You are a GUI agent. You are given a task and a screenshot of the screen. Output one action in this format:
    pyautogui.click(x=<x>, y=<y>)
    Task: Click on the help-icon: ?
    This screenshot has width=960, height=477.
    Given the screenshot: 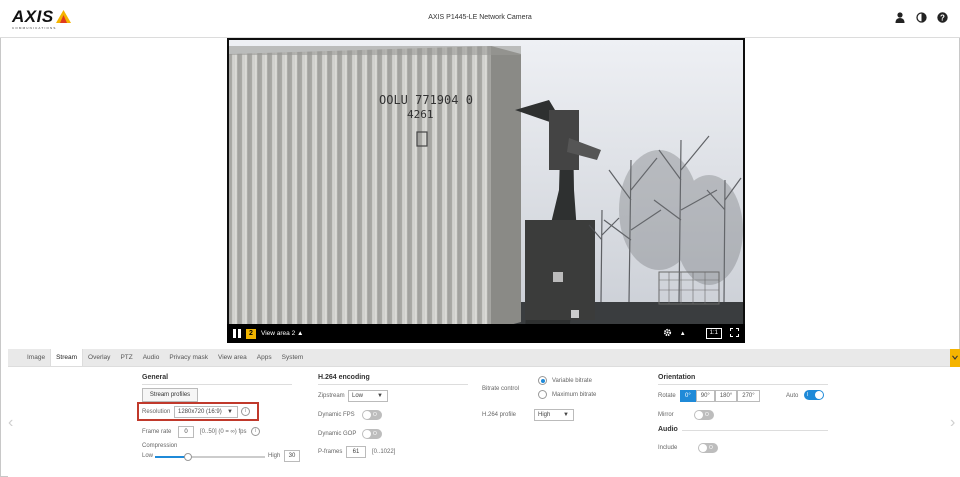 What is the action you would take?
    pyautogui.click(x=942, y=17)
    